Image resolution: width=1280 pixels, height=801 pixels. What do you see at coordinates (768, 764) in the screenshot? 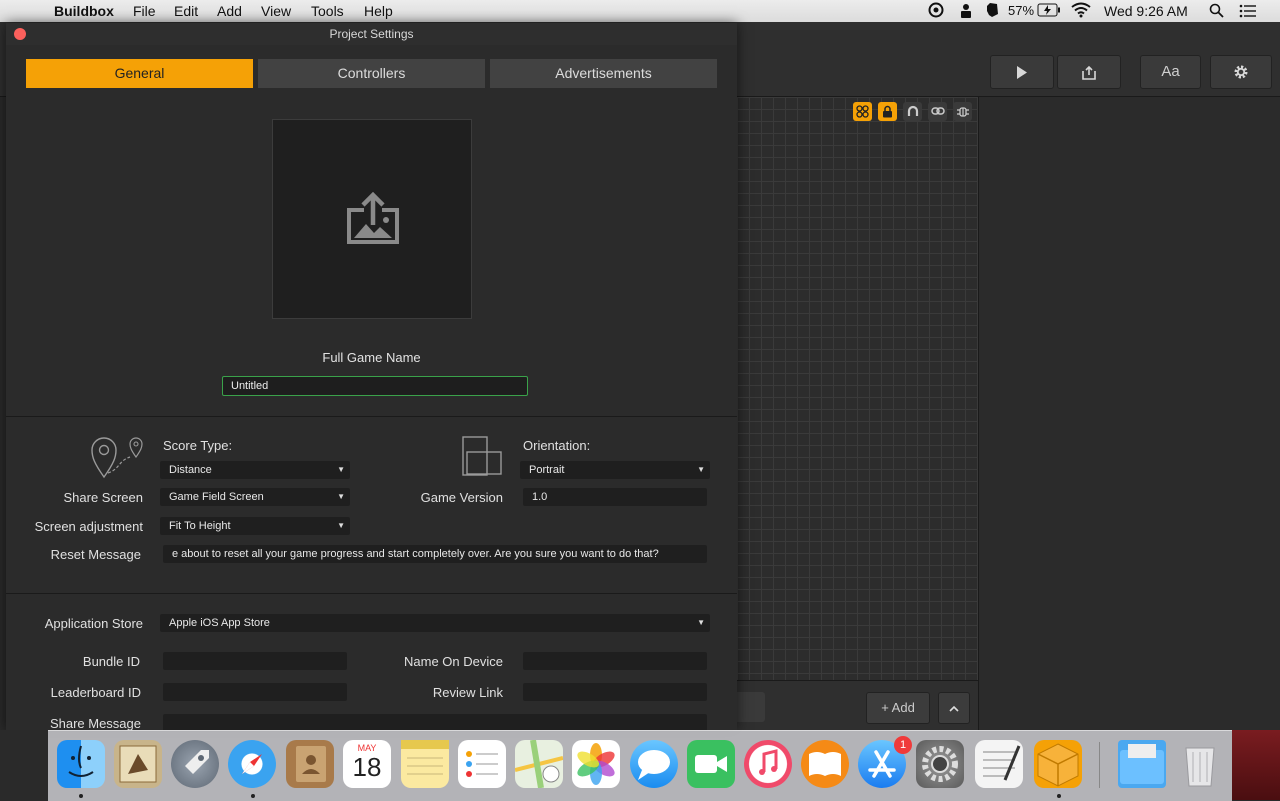
I see `itunes-music-icon` at bounding box center [768, 764].